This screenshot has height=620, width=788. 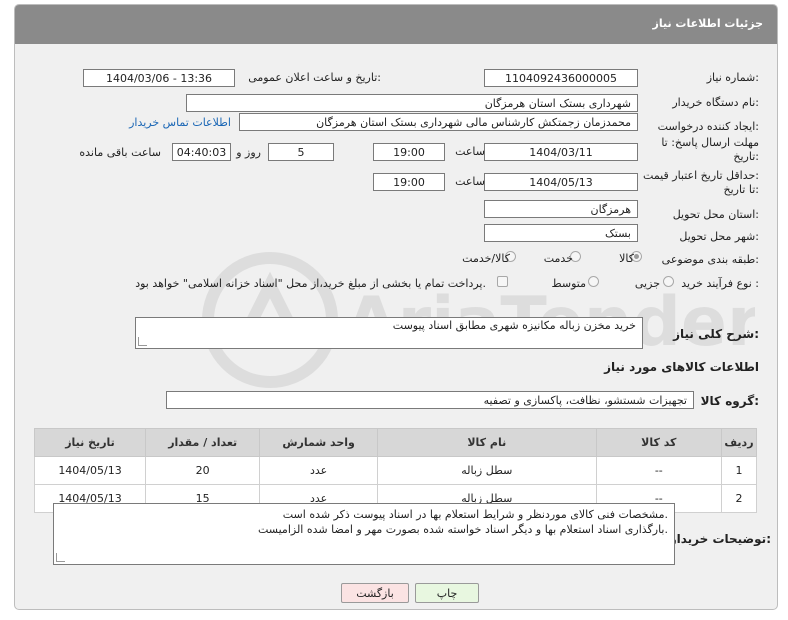 I want to click on col-item-code: کد کالا, so click(x=658, y=442).